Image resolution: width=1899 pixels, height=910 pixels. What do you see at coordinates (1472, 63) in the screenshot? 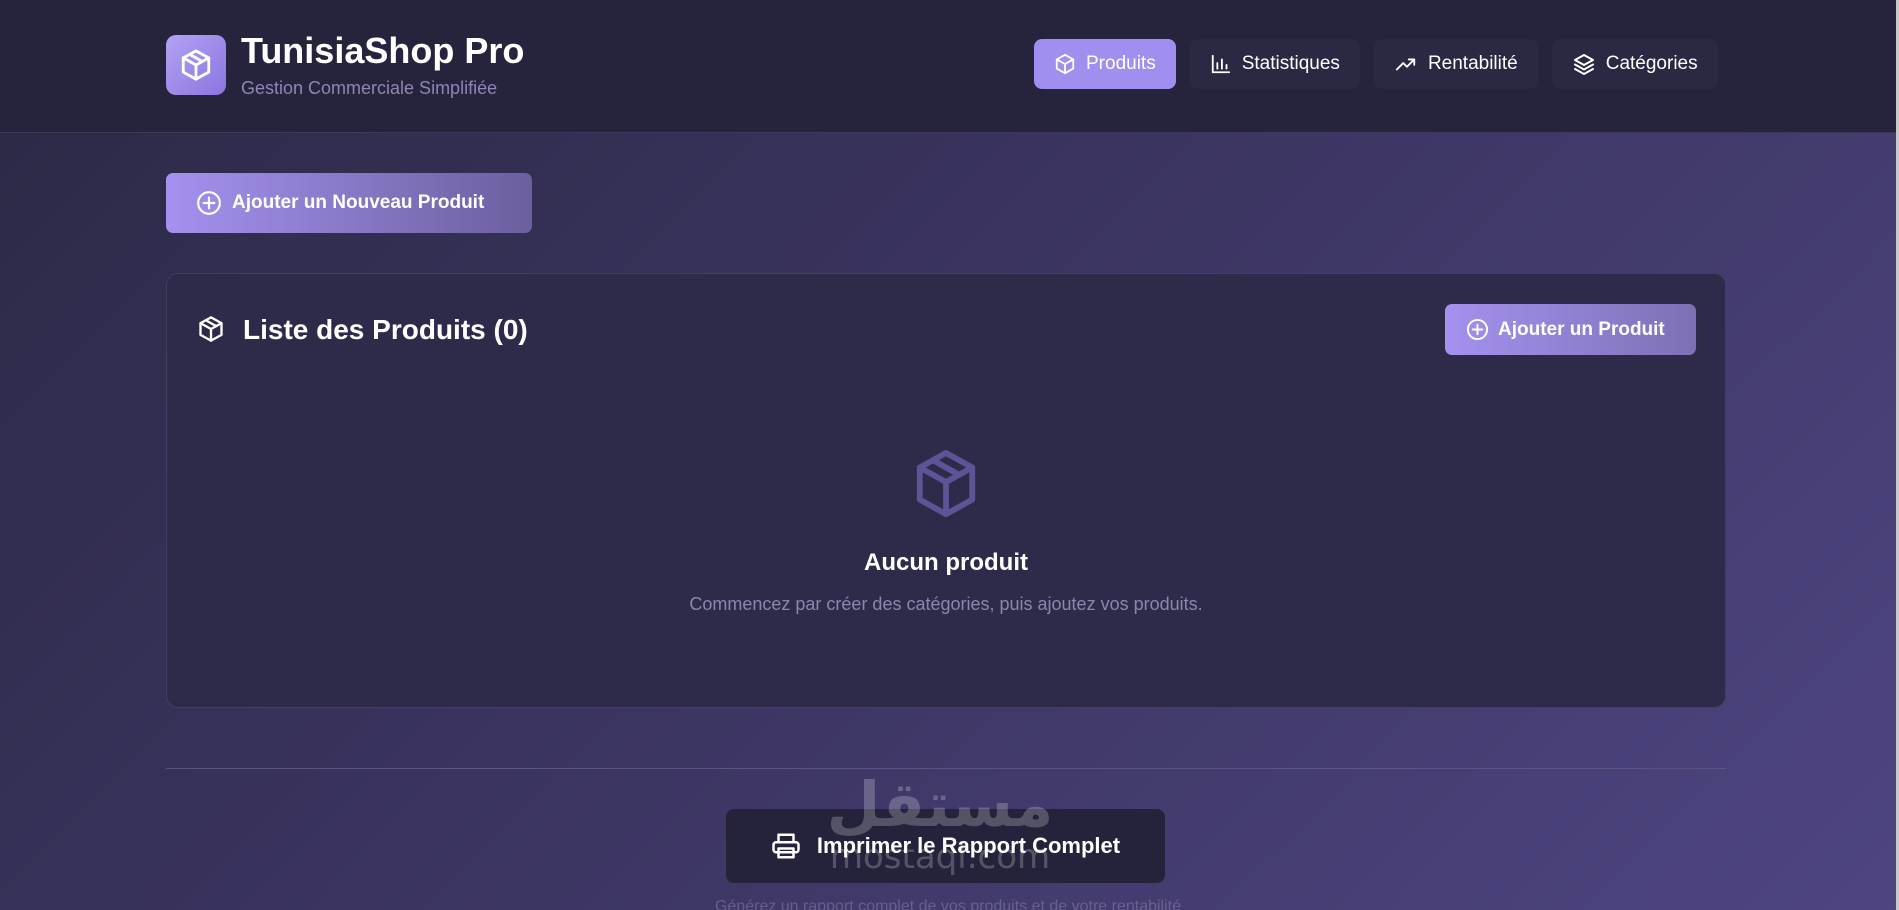
I see `tab-label: Rentabilité` at bounding box center [1472, 63].